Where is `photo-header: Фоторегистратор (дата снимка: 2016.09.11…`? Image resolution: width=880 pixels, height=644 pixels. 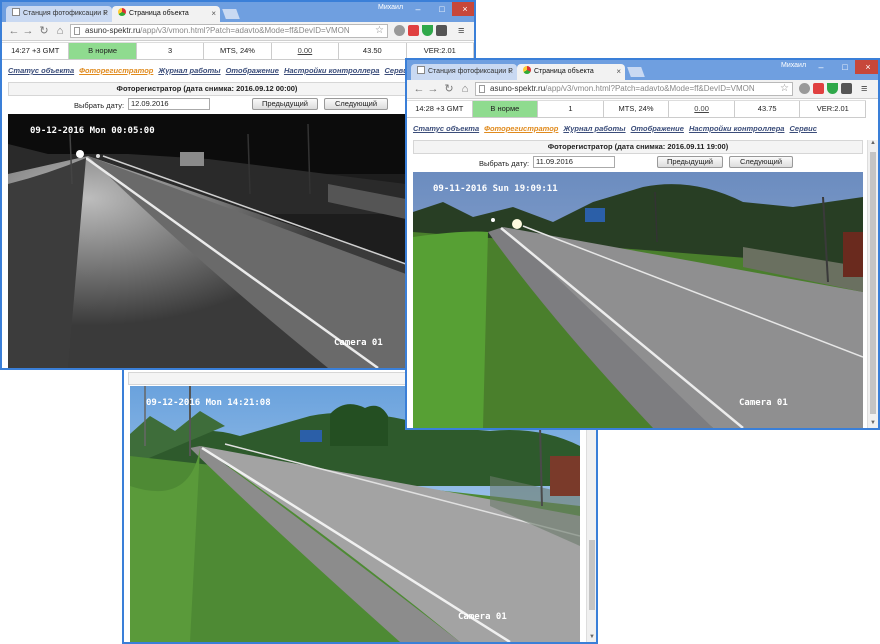
photo-header: Фоторегистратор (дата снимка: 2016.09.11… is located at coordinates (638, 147).